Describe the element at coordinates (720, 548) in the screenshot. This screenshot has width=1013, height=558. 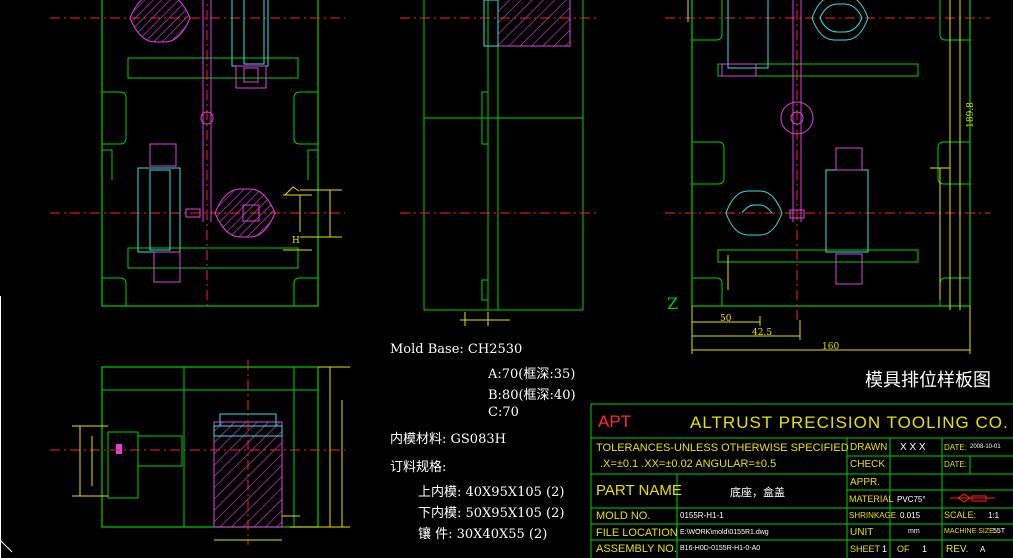
I see `assembly-no-value: B16-H0D-0155R-H1-0-A0` at that location.